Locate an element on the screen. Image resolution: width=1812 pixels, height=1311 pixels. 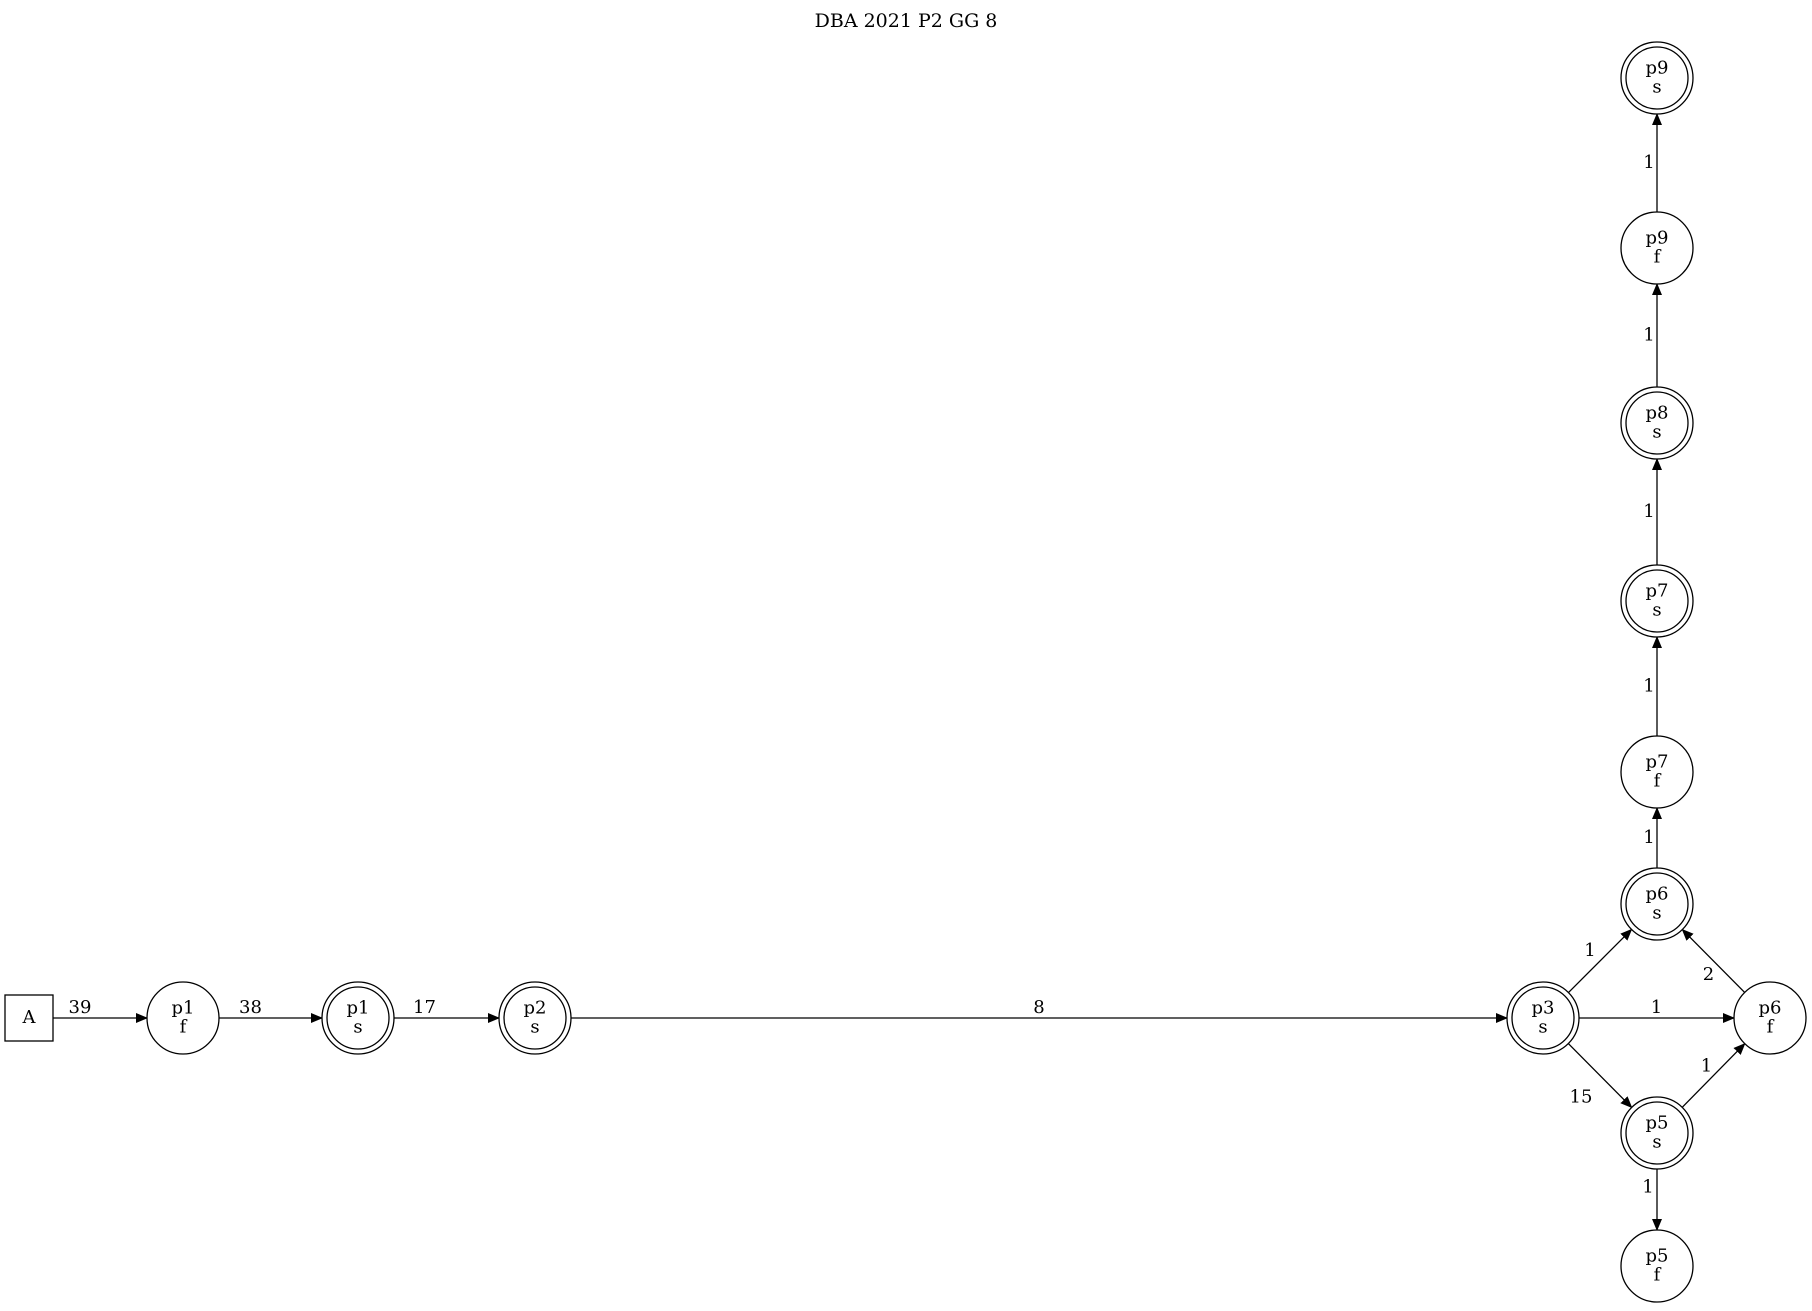
node-p5s: p5s is located at coordinates (1657, 1133).